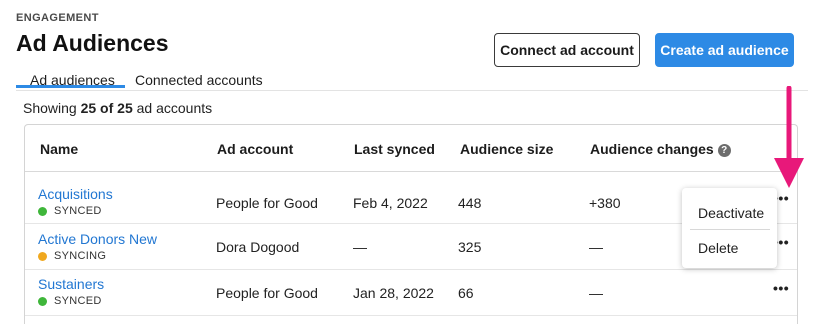 The height and width of the screenshot is (324, 820). I want to click on tab-connected-accounts: Connected accounts, so click(199, 80).